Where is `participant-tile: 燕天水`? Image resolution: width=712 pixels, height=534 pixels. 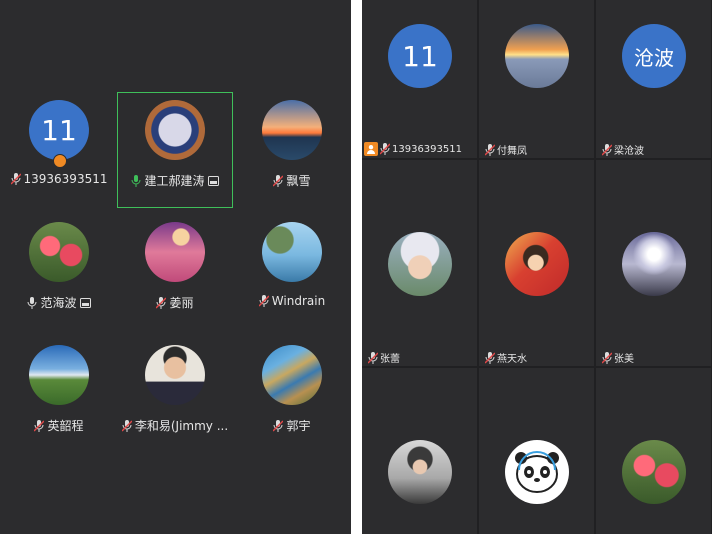
participant-tile: 燕天水 is located at coordinates (536, 263).